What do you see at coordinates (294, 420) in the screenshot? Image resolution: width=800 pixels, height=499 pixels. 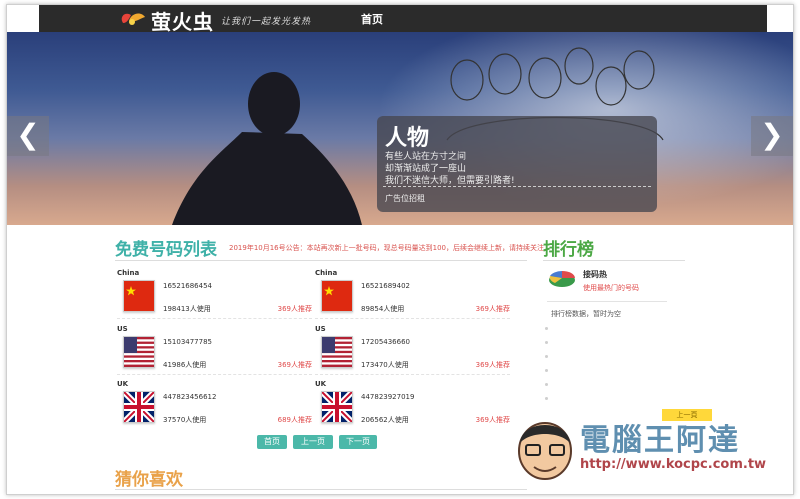 I see `recommend-count: 689人推荐` at bounding box center [294, 420].